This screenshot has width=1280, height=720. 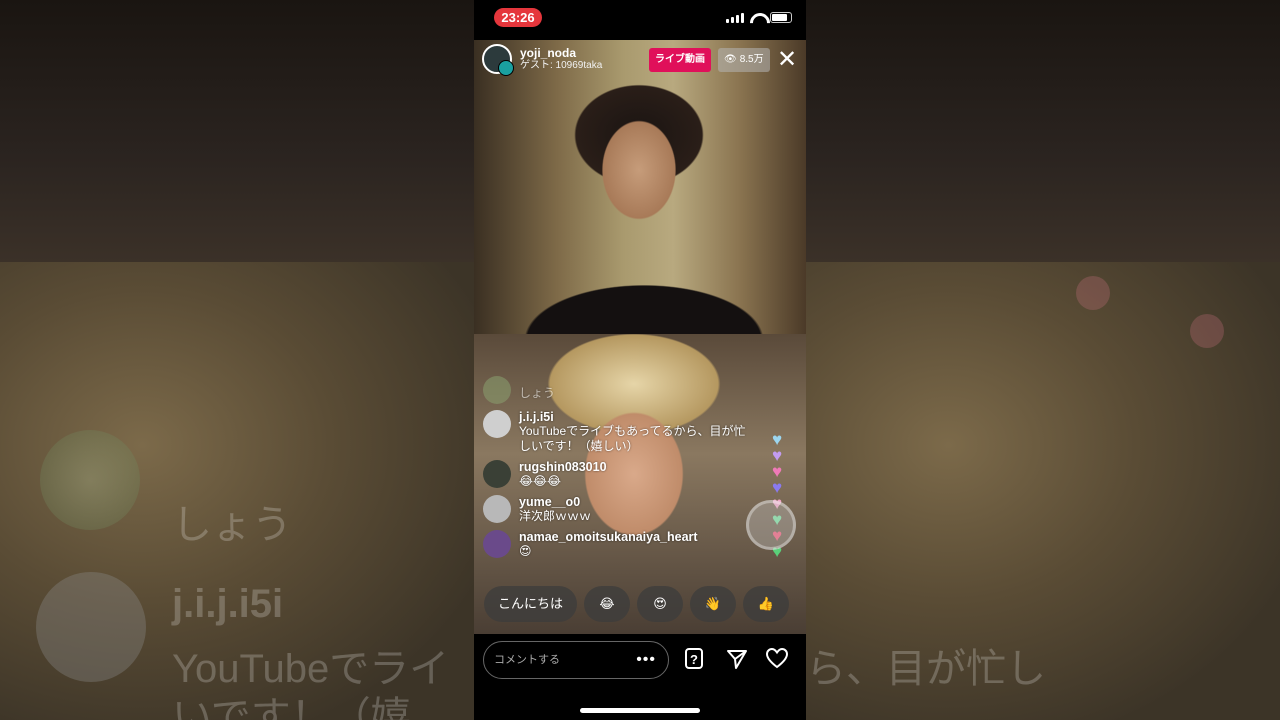 I want to click on signal-icon, so click(x=735, y=17).